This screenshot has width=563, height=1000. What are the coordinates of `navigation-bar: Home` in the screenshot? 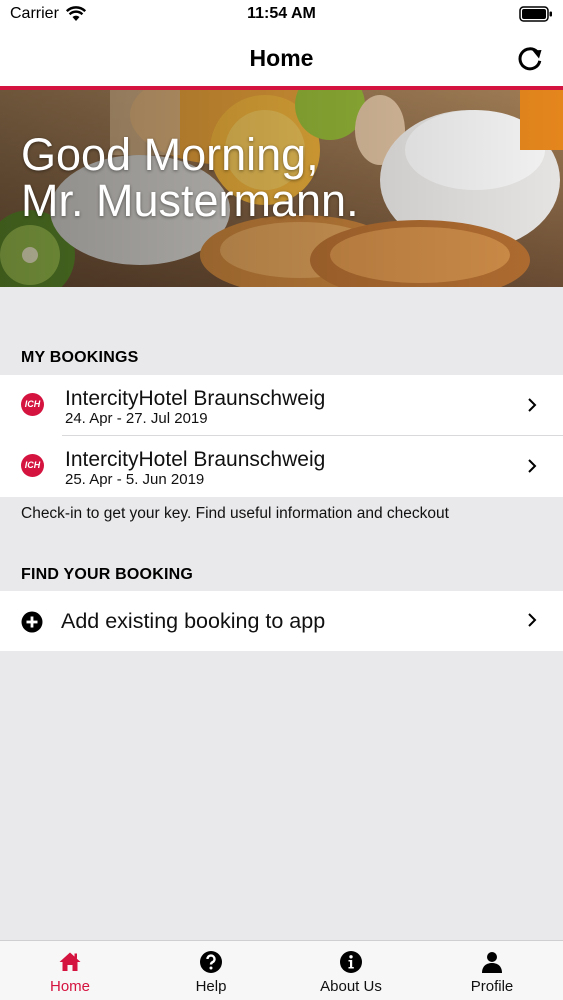 It's located at (281, 57).